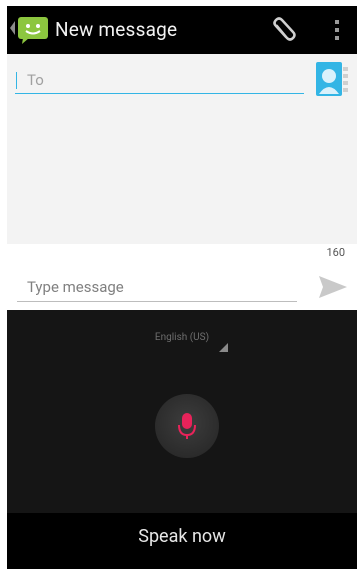 This screenshot has width=364, height=573. Describe the element at coordinates (337, 31) in the screenshot. I see `overflow-menu-icon` at that location.